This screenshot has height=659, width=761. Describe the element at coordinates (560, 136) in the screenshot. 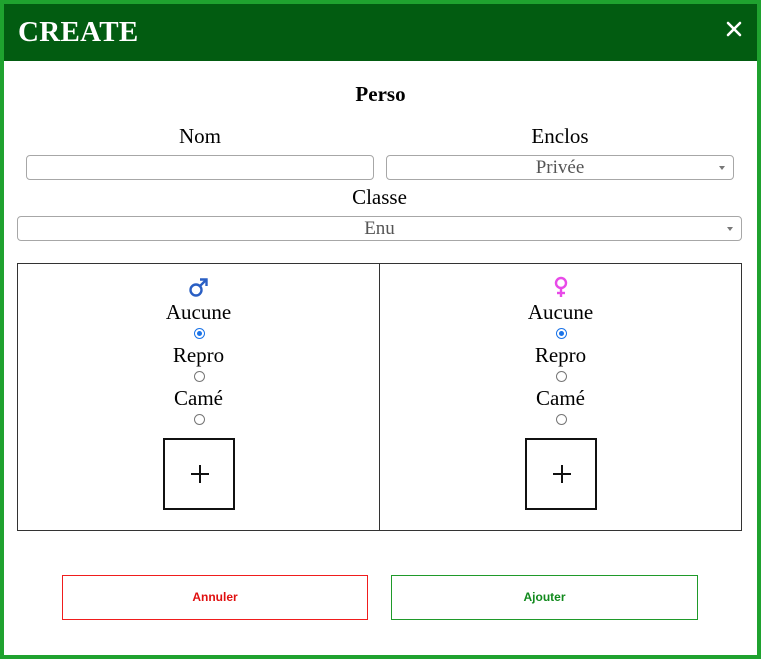

I see `enclos-label: Enclos` at that location.